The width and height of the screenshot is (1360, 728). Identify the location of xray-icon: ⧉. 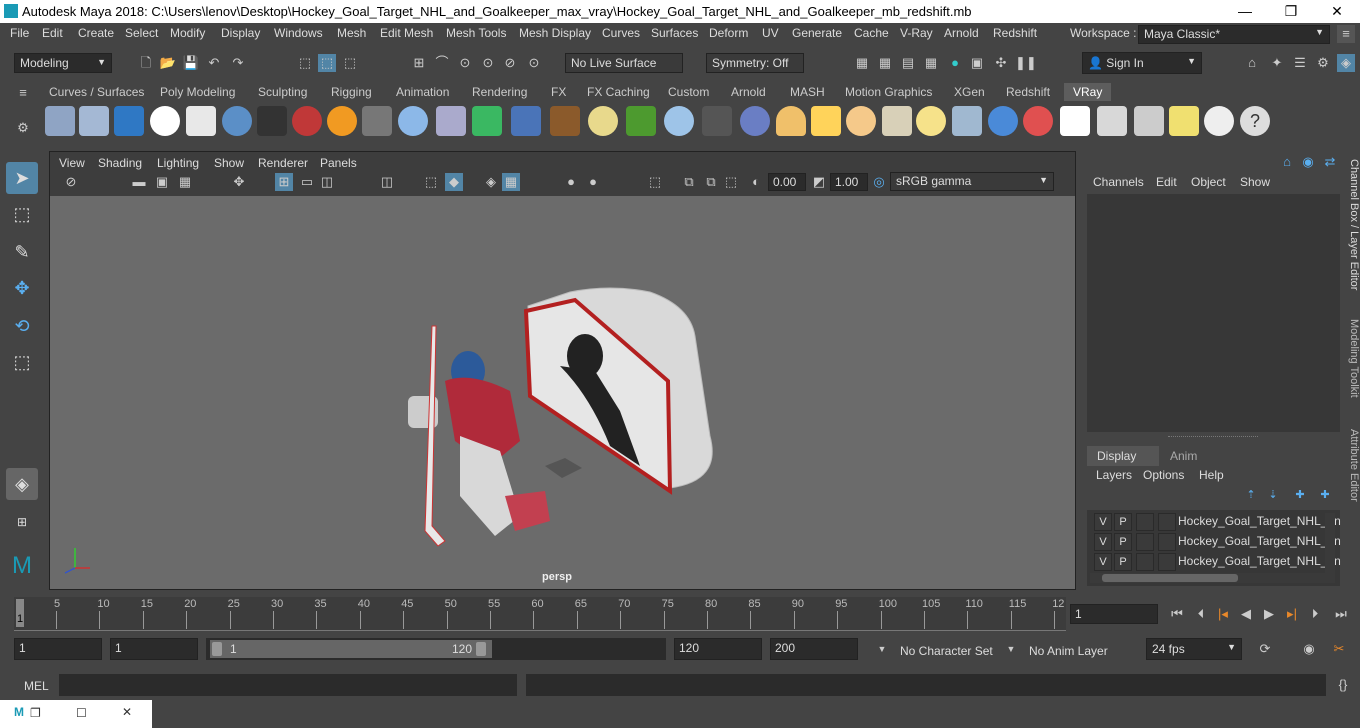
(689, 182).